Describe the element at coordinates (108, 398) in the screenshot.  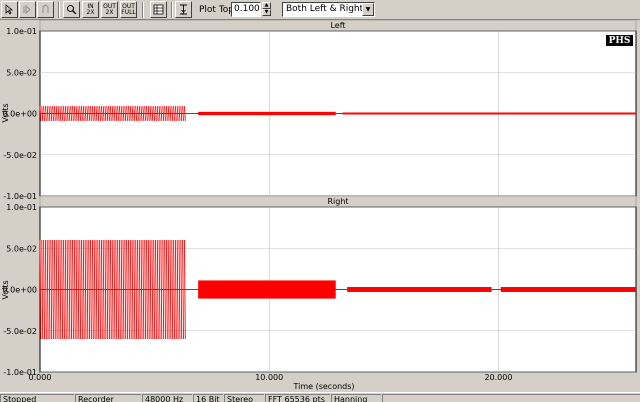
I see `status-mode: Recorder` at that location.